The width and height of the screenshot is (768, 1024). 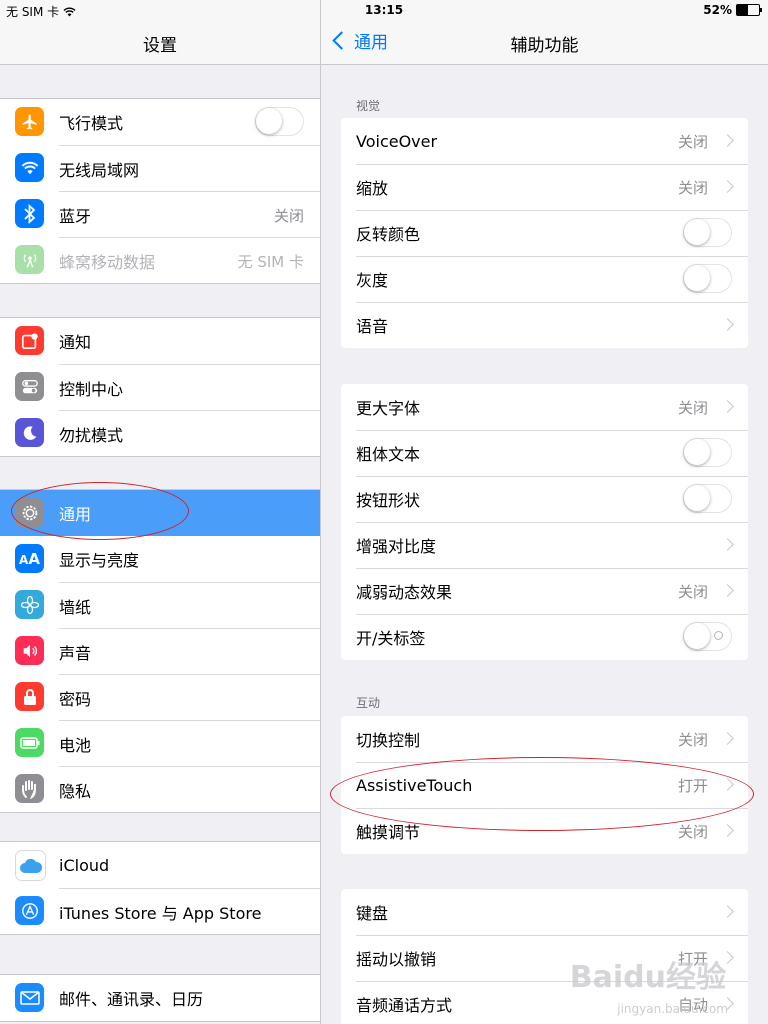 I want to click on section-header: 视觉, so click(x=368, y=106).